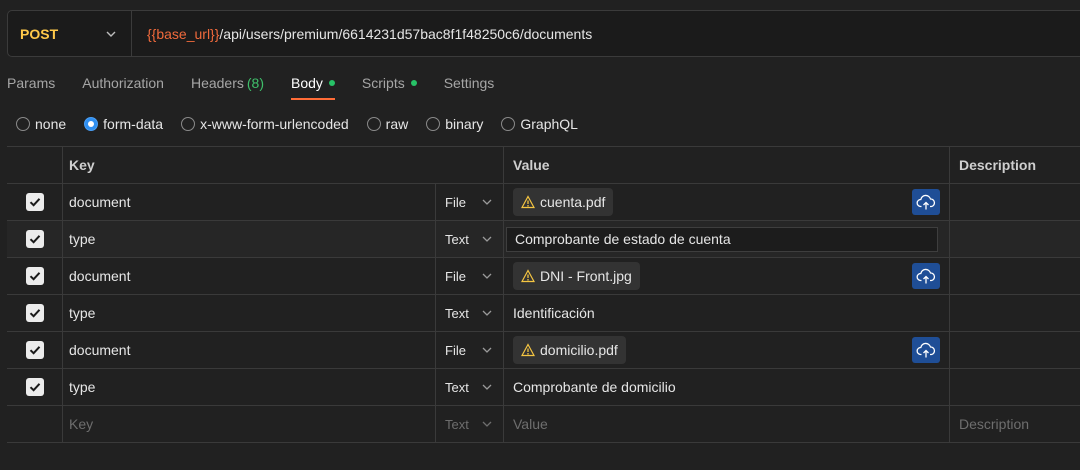 The width and height of the screenshot is (1080, 470). Describe the element at coordinates (554, 313) in the screenshot. I see `value-text: Identificación` at that location.